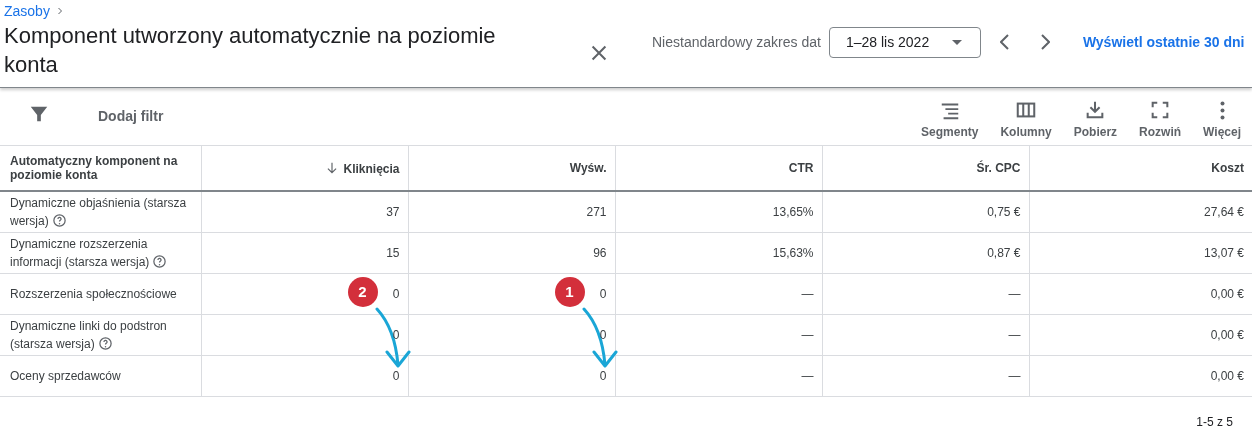 This screenshot has height=438, width=1252. Describe the element at coordinates (793, 212) in the screenshot. I see `table-cell: 13,65%` at that location.